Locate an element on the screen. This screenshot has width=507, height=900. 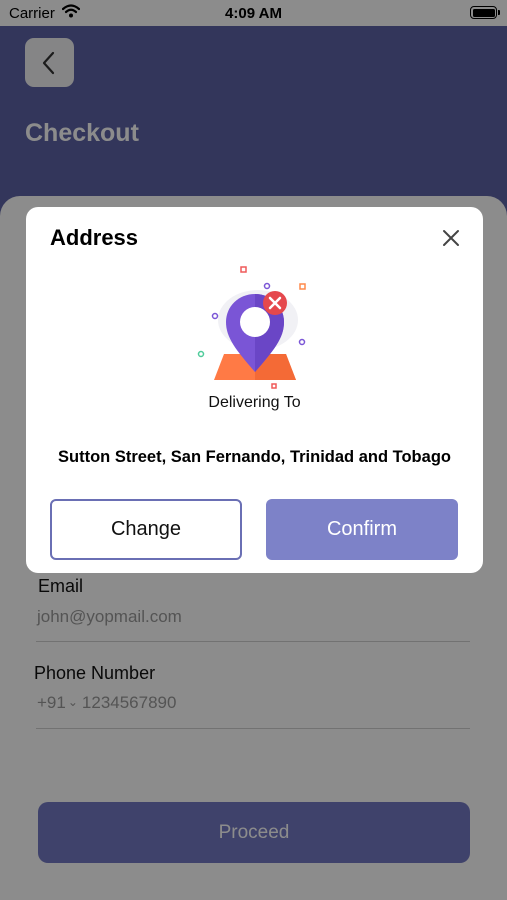
delivering-to-label: Delivering To is located at coordinates (254, 402).